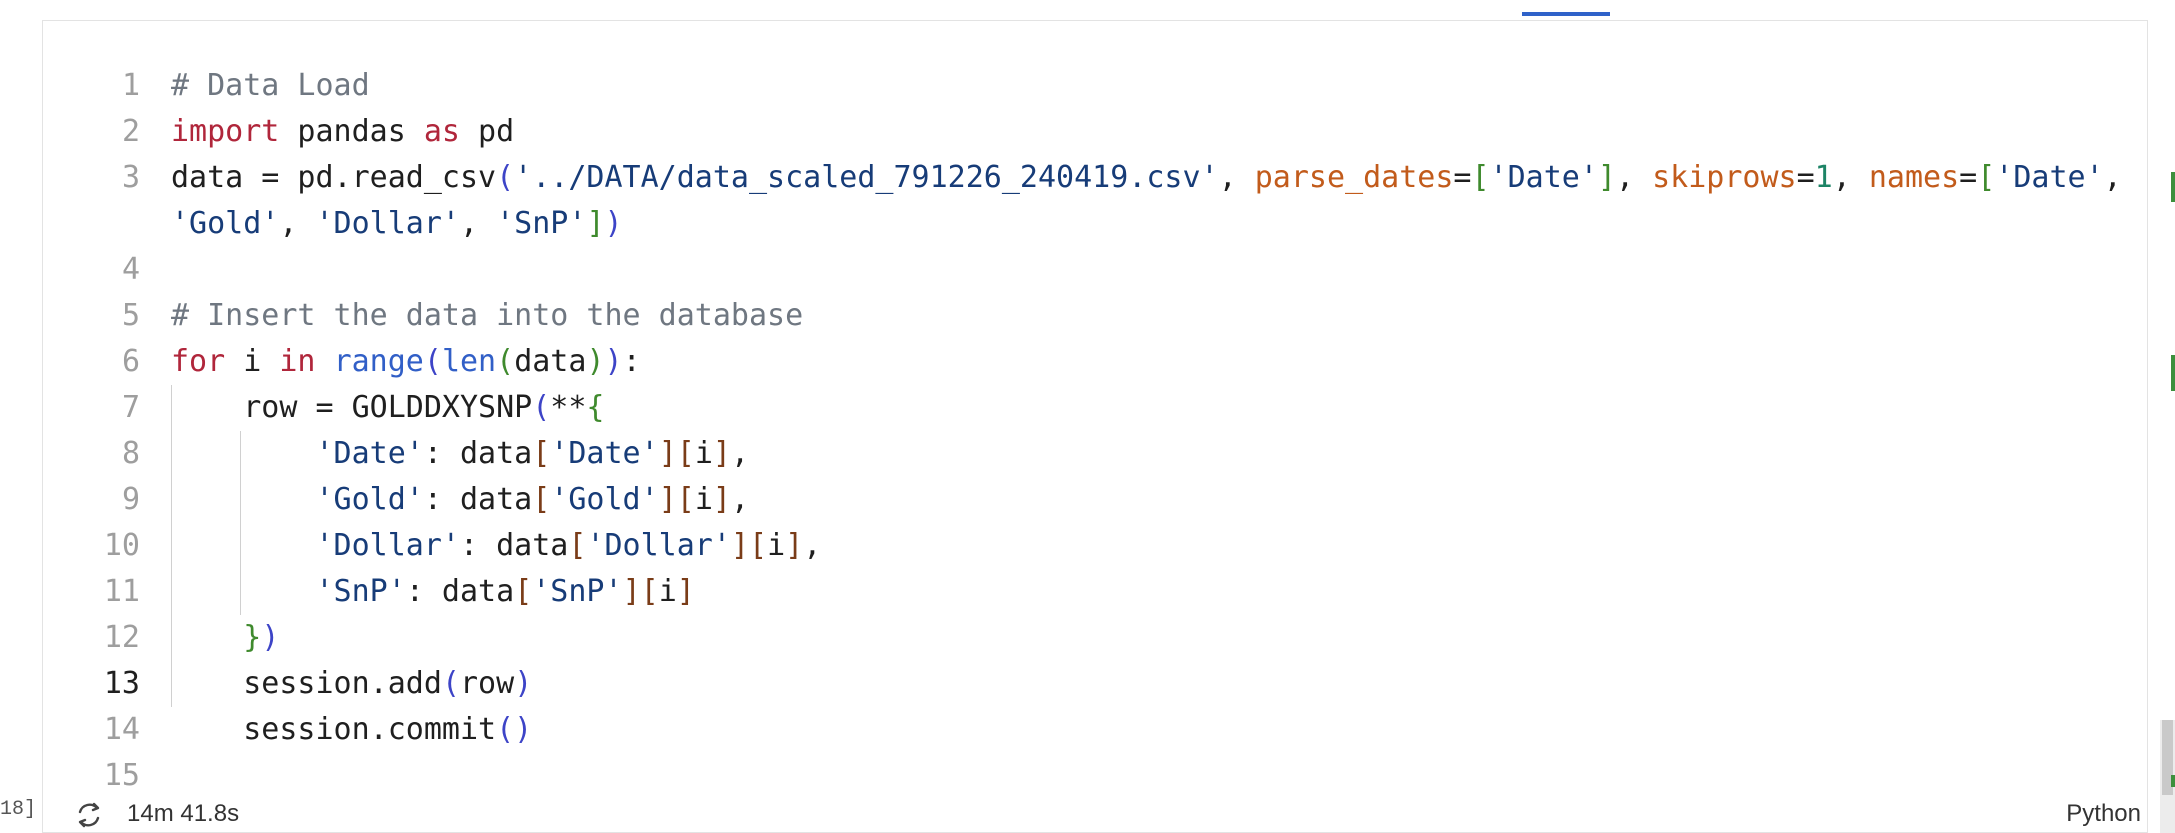  I want to click on code-token: data = pd.read_csv, so click(334, 177).